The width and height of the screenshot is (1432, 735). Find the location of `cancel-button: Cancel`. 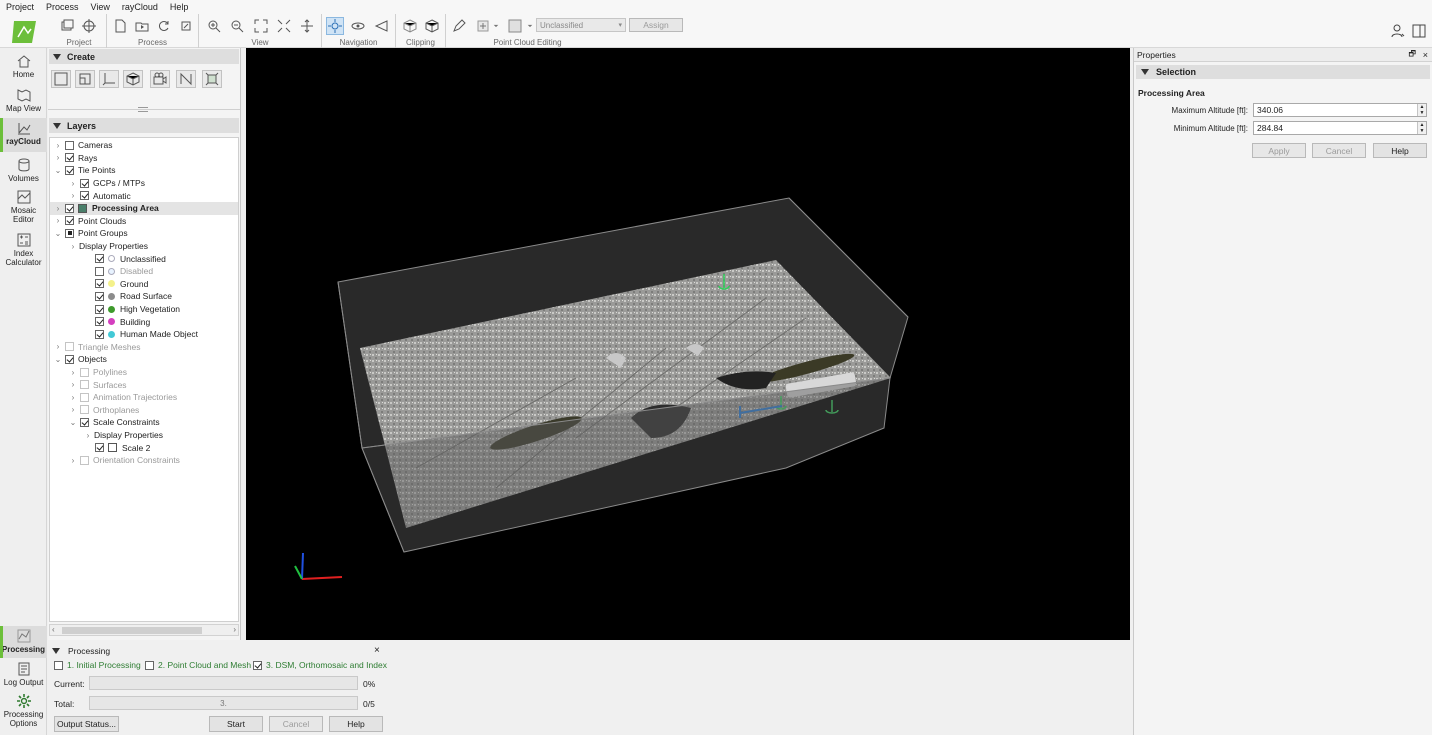

cancel-button: Cancel is located at coordinates (1339, 150).